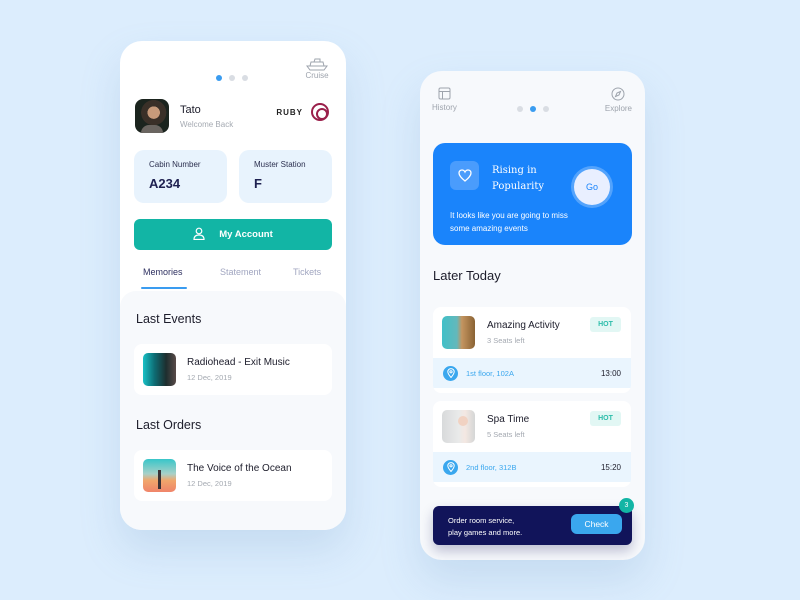 The height and width of the screenshot is (600, 800). Describe the element at coordinates (246, 234) in the screenshot. I see `my-account-label: My Account` at that location.